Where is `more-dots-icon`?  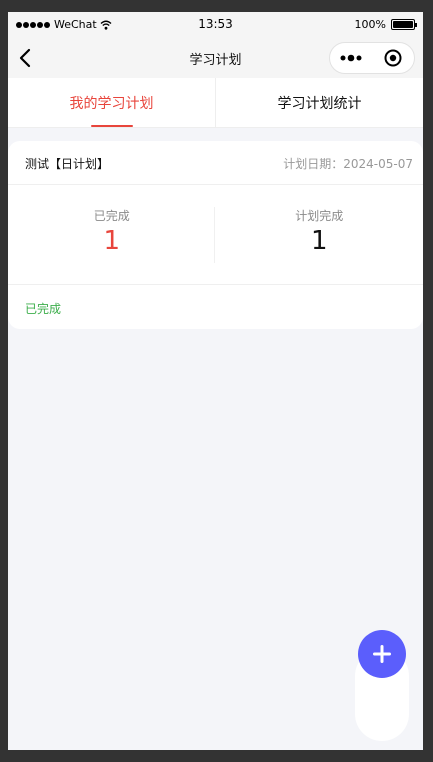 more-dots-icon is located at coordinates (351, 58).